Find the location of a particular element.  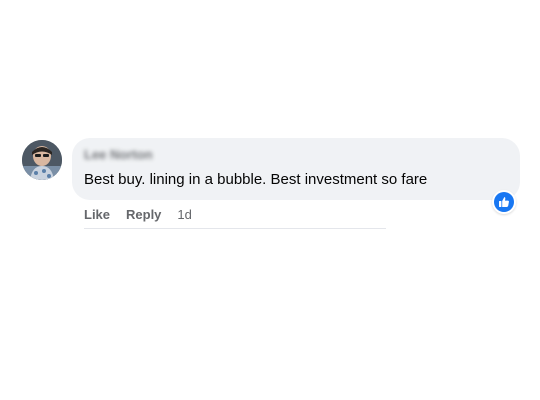

avatar-image is located at coordinates (42, 160).